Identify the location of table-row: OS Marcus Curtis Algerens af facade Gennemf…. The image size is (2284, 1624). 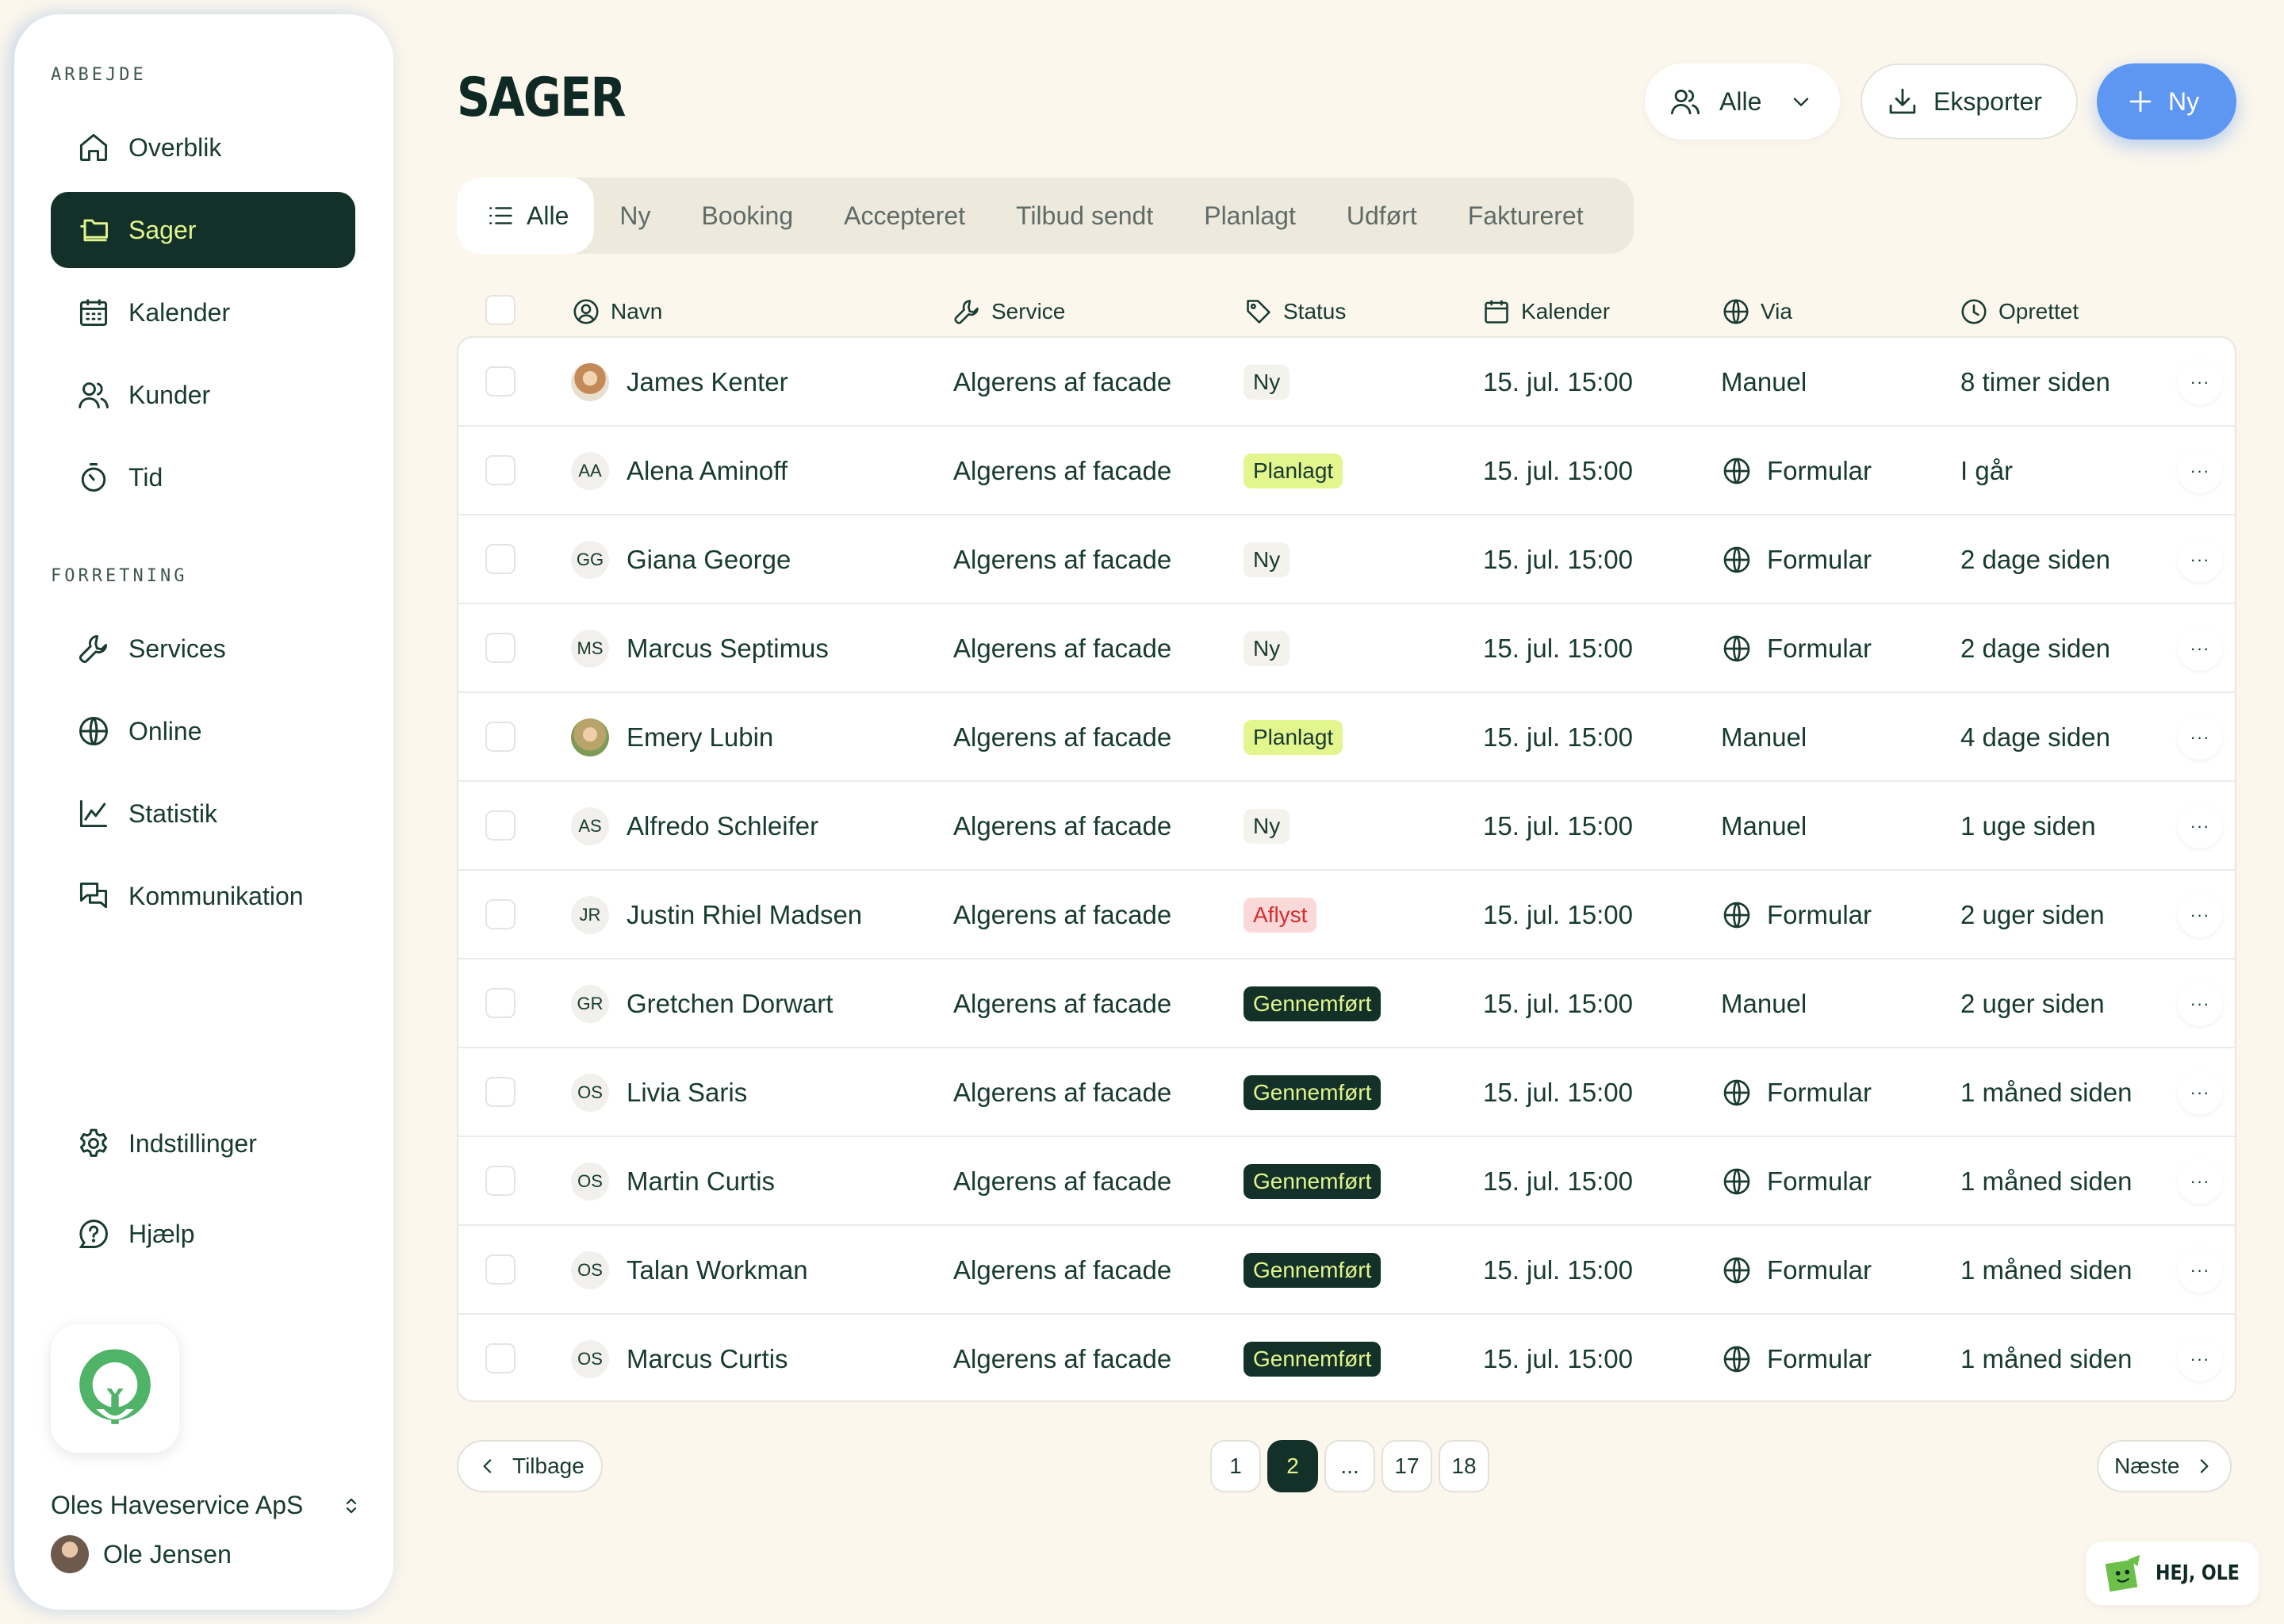
(1346, 1359).